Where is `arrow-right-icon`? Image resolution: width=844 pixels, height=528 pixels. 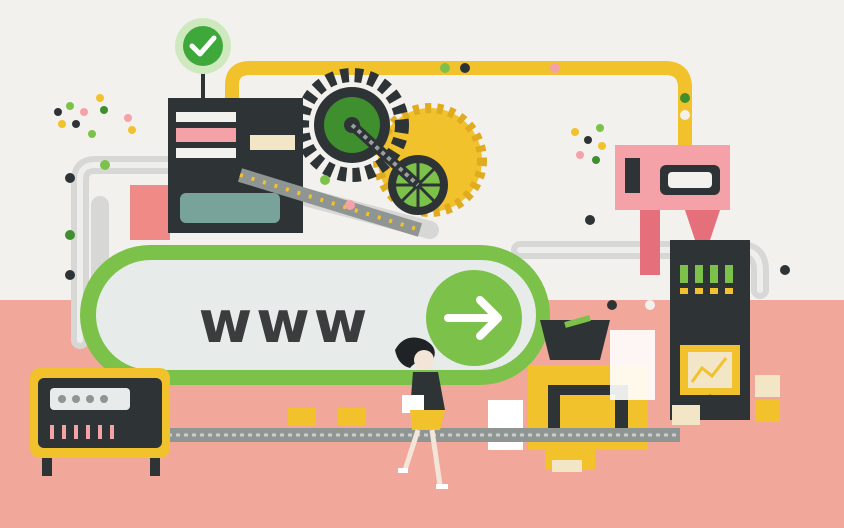
arrow-right-icon is located at coordinates (474, 318).